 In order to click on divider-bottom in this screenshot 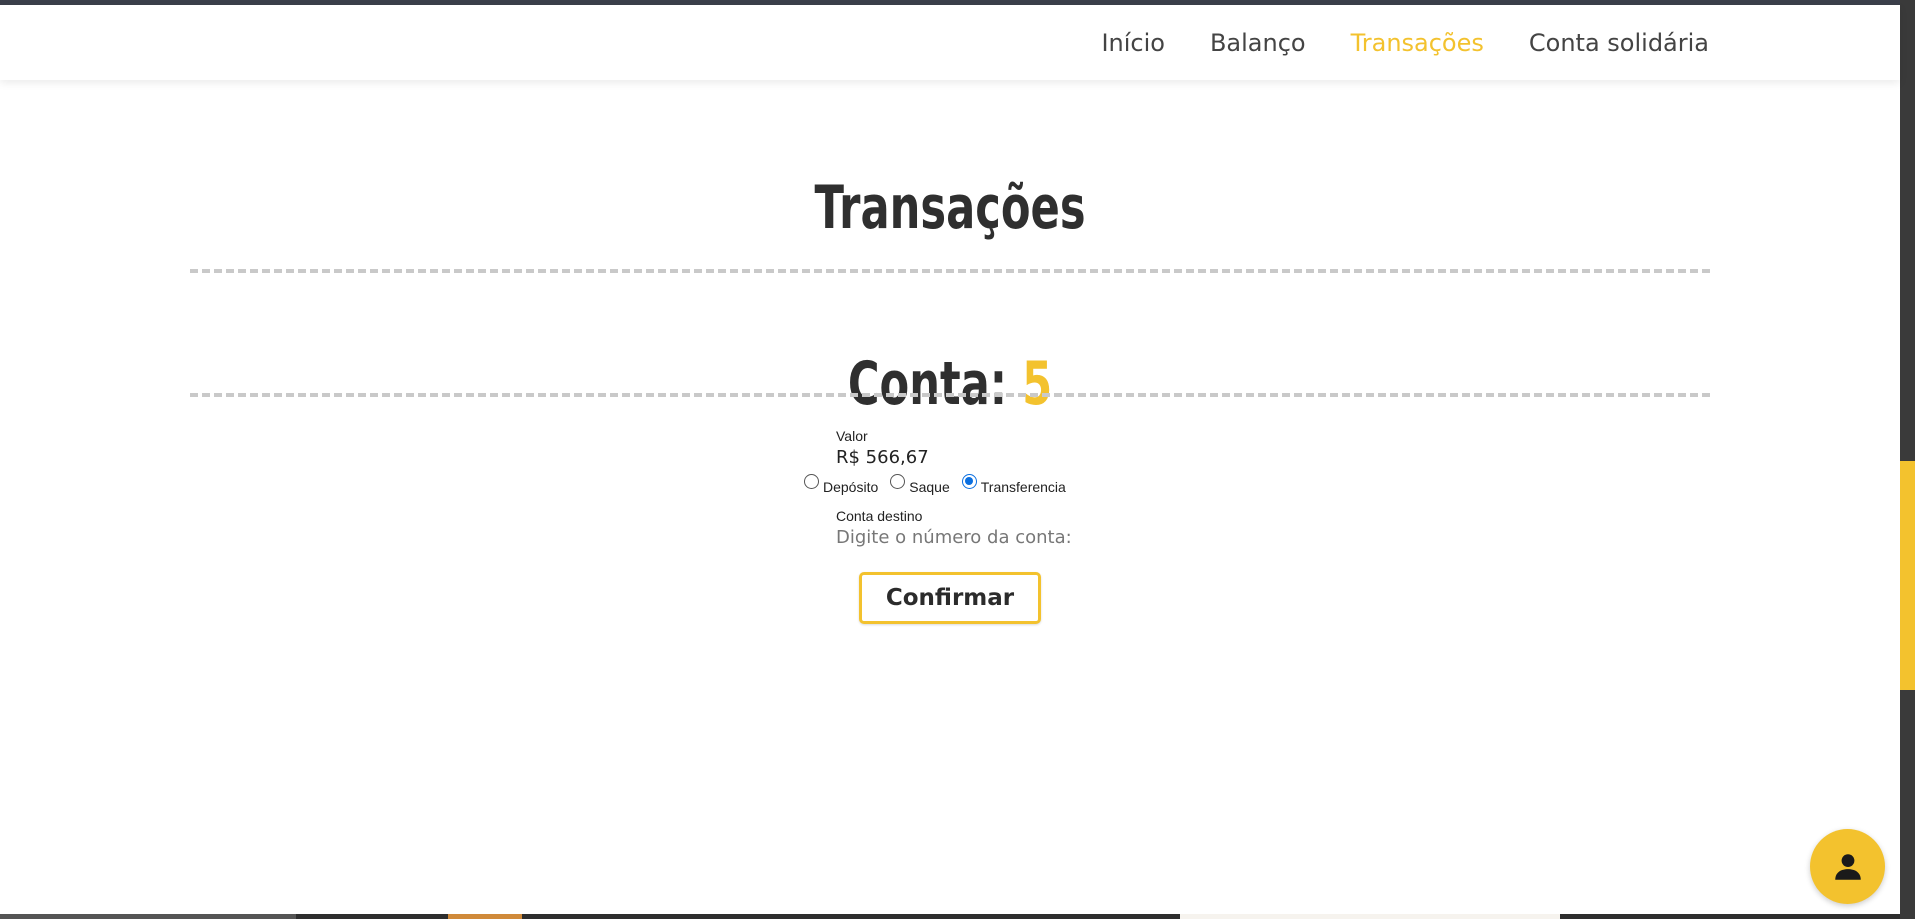, I will do `click(950, 395)`.